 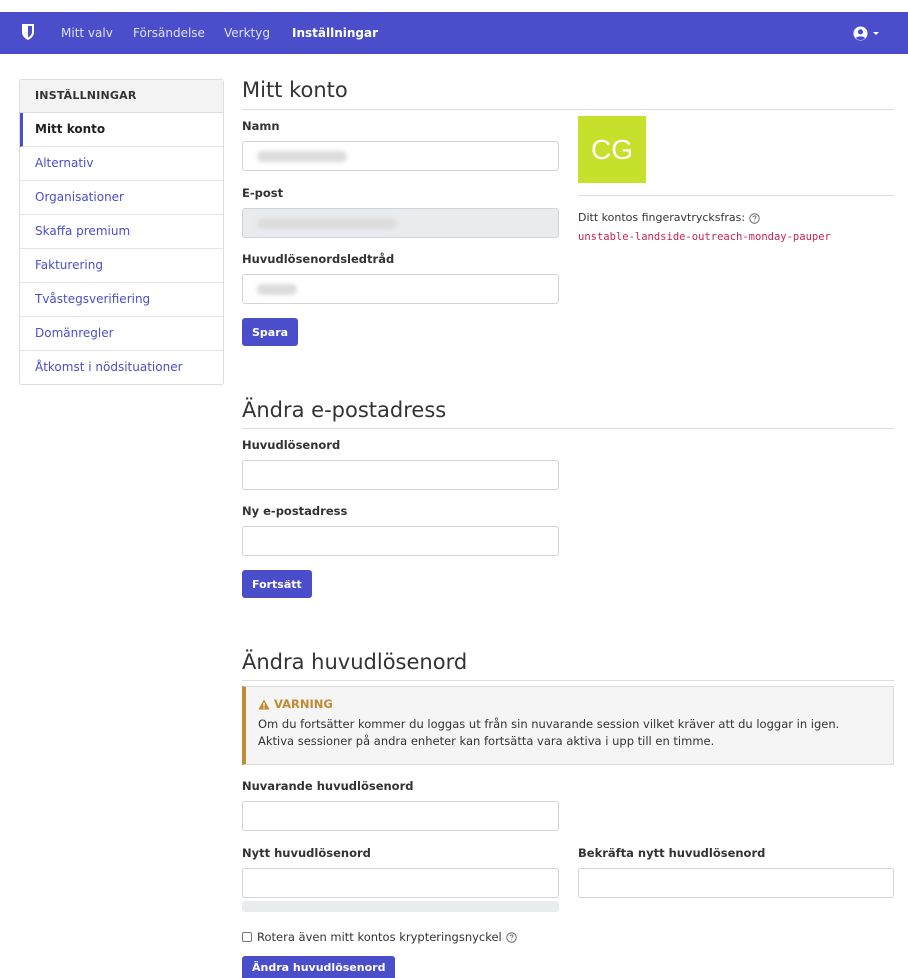 I want to click on sidebar-item-options: Alternativ, so click(x=121, y=164).